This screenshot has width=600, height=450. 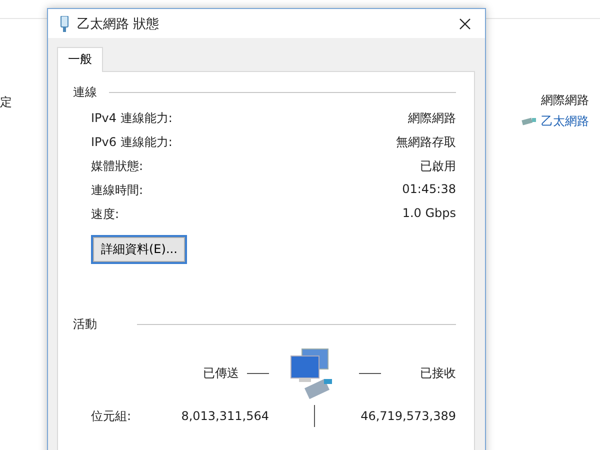 I want to click on field-label: IPv4 連線能力:, so click(x=131, y=118).